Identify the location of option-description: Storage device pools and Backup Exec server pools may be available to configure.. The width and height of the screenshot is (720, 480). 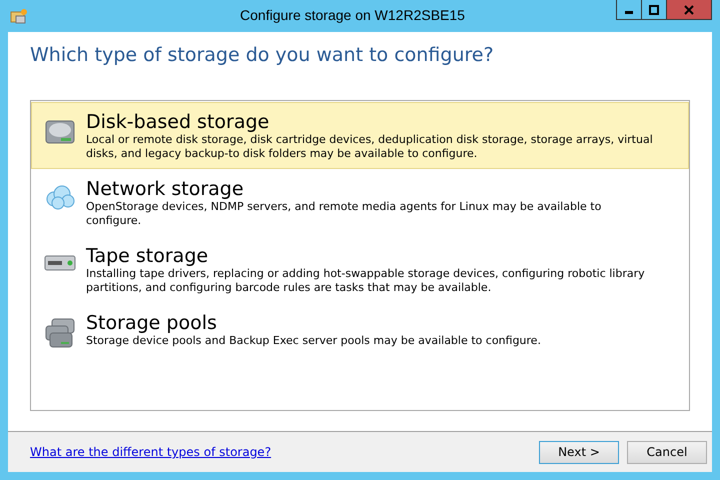
(313, 341).